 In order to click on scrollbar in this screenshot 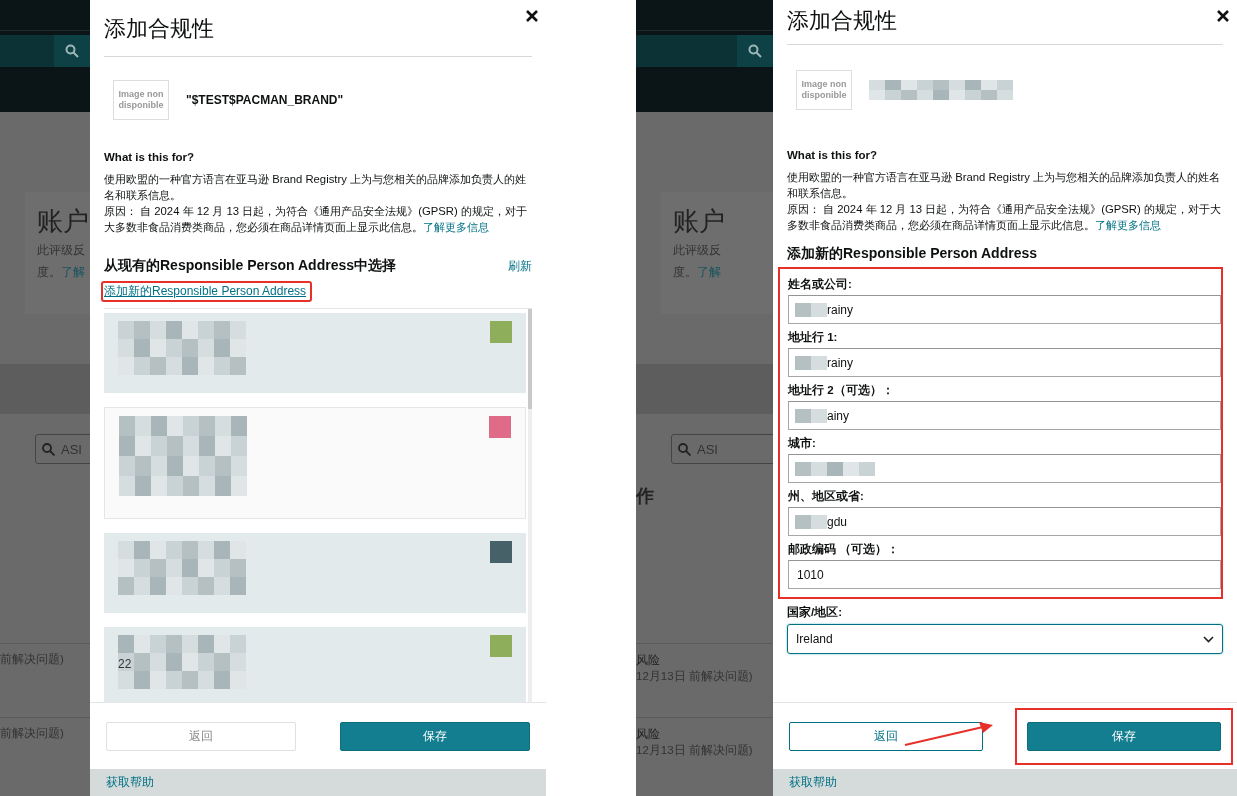, I will do `click(530, 505)`.